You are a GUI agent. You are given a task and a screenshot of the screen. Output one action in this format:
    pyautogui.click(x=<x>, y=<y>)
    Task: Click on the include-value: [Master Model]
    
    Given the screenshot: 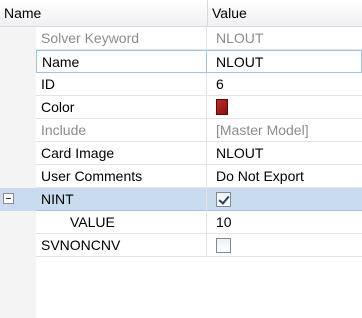 What is the action you would take?
    pyautogui.click(x=284, y=130)
    